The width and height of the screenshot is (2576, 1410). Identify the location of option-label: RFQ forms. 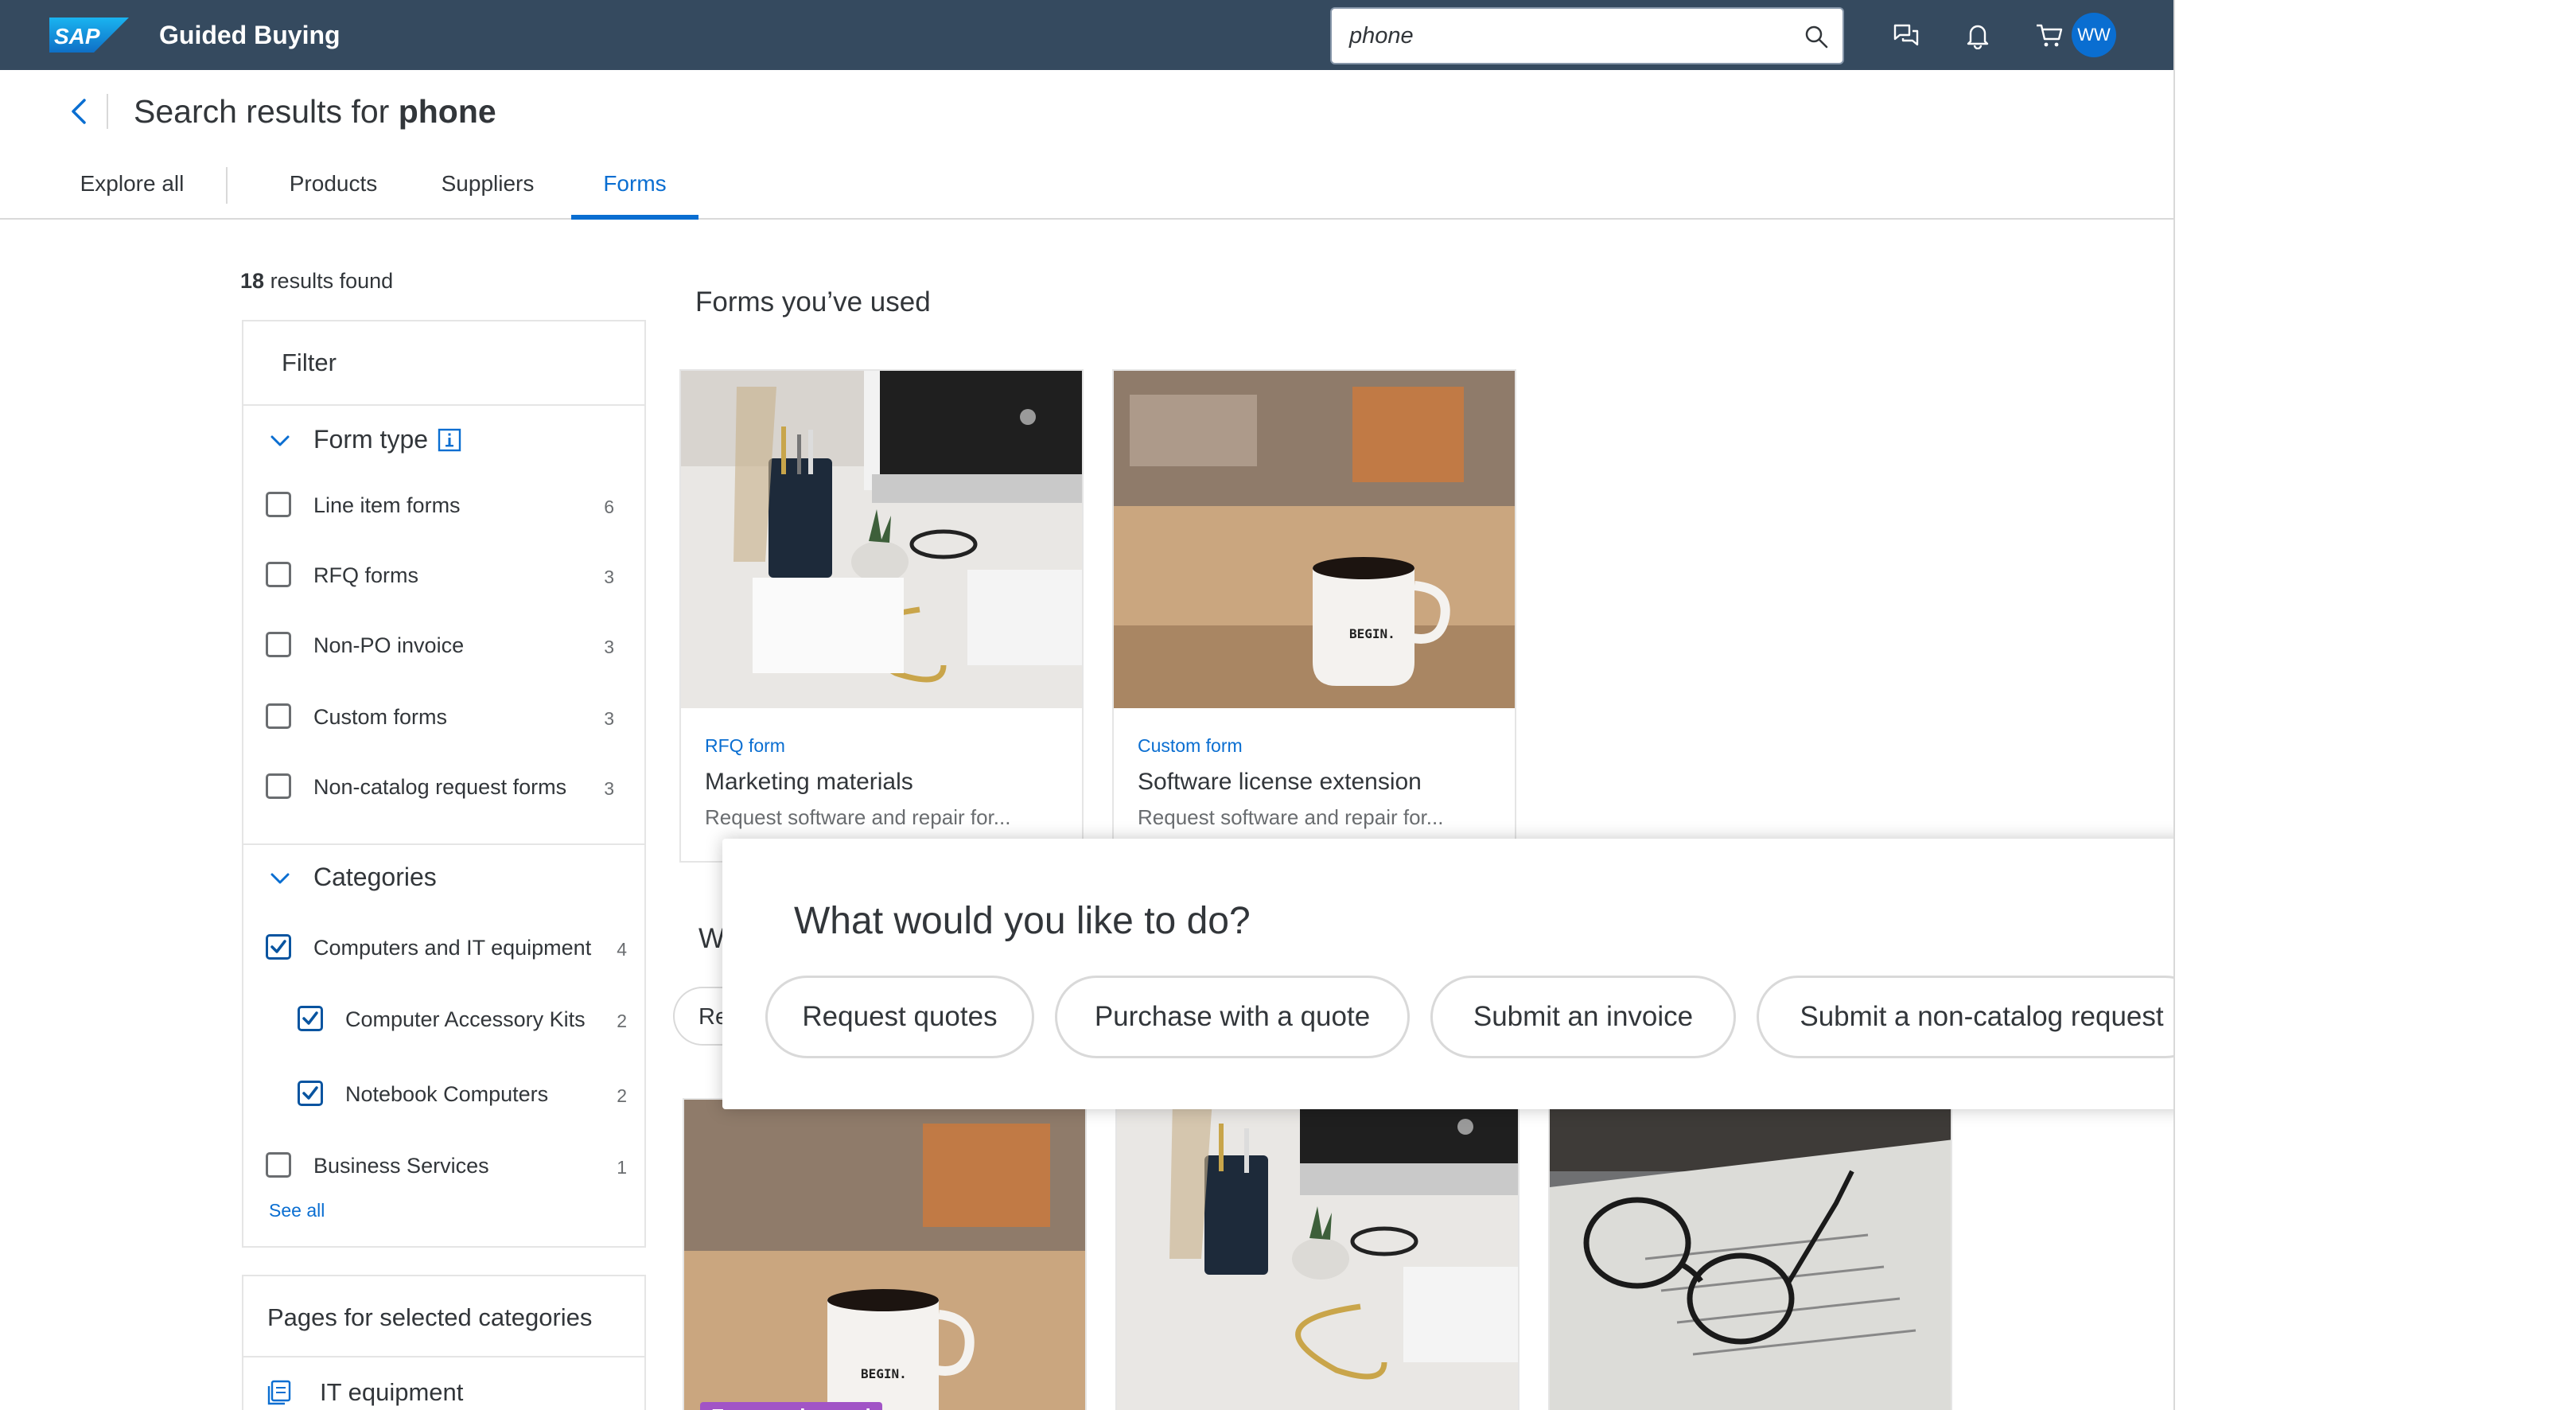
(366, 576).